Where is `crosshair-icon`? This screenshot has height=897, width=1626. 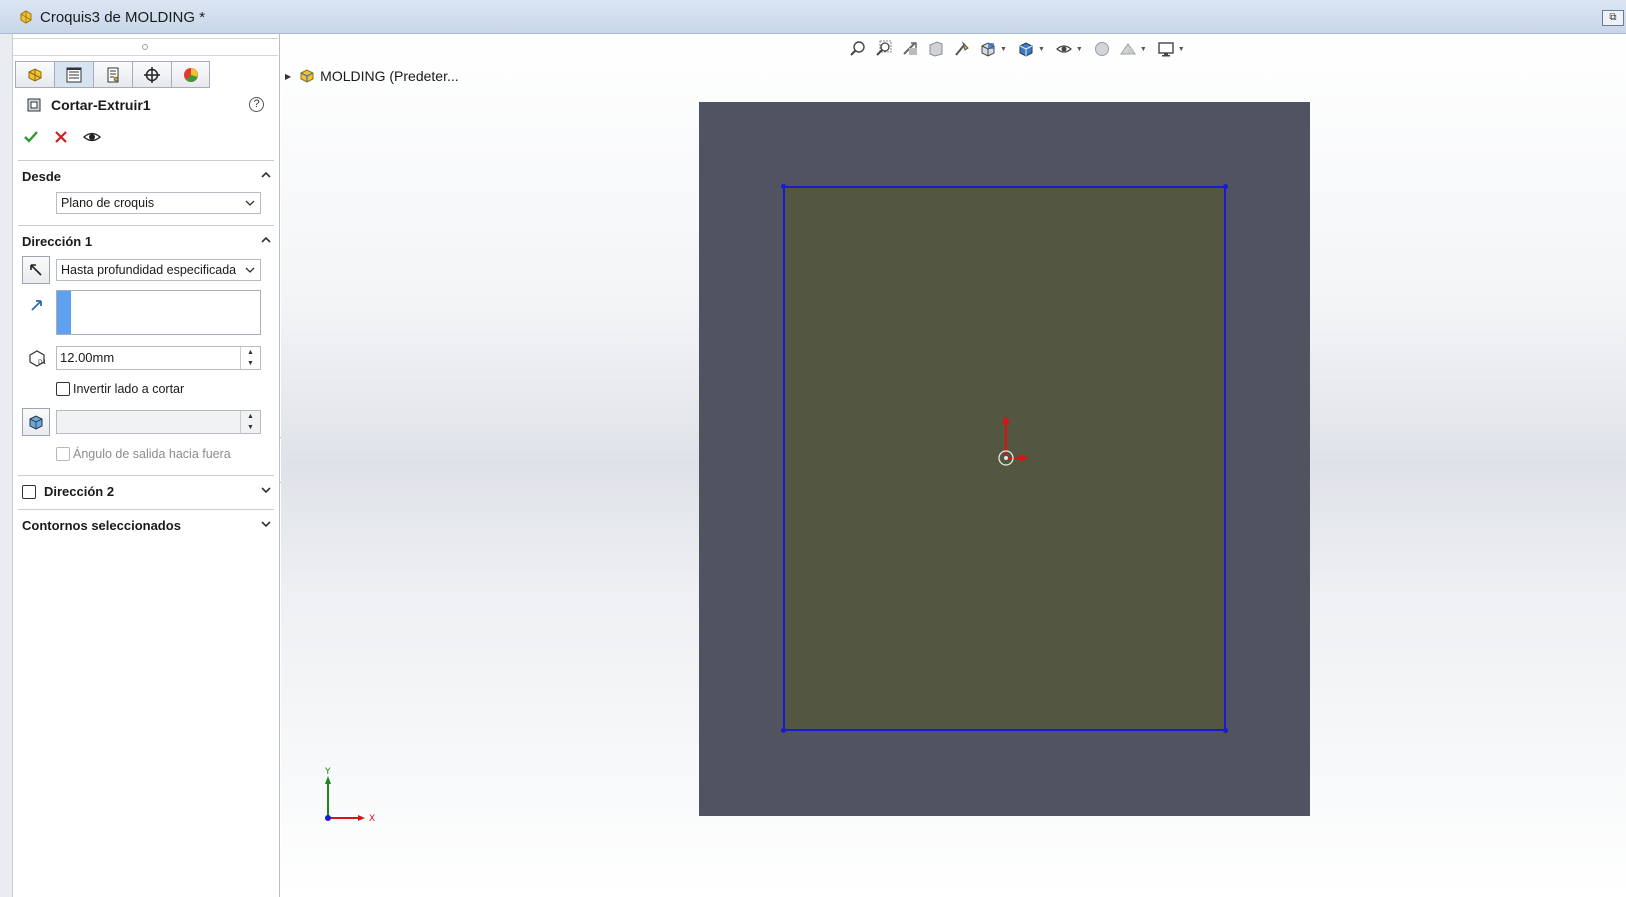 crosshair-icon is located at coordinates (152, 74).